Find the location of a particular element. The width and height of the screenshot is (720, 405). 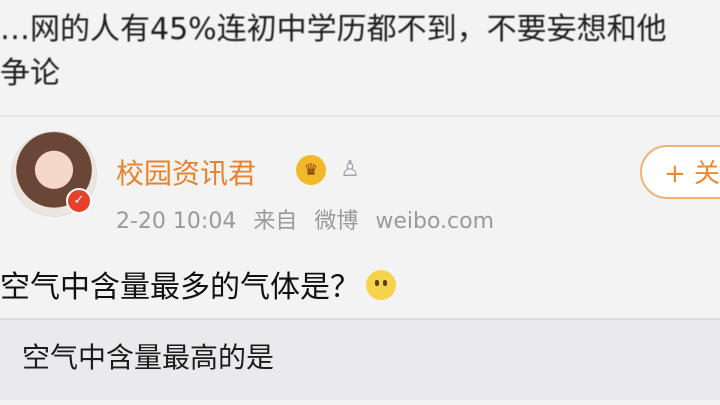

username: 校园资讯君 is located at coordinates (186, 172).